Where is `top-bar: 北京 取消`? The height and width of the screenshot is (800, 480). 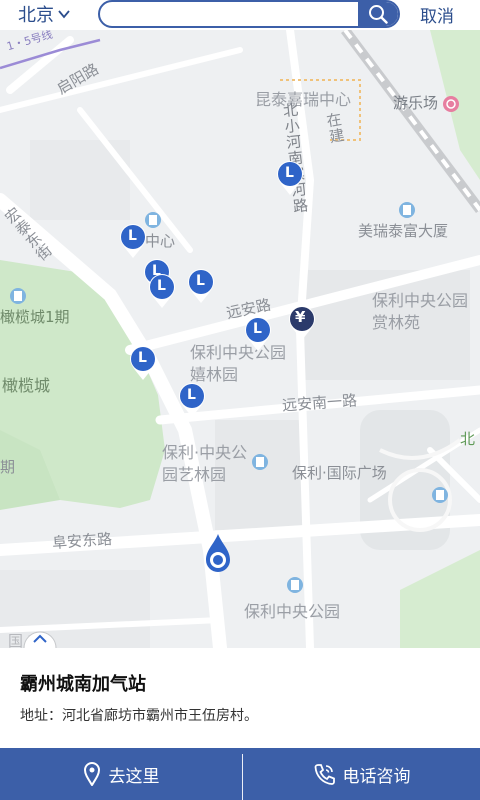
top-bar: 北京 取消 is located at coordinates (240, 15).